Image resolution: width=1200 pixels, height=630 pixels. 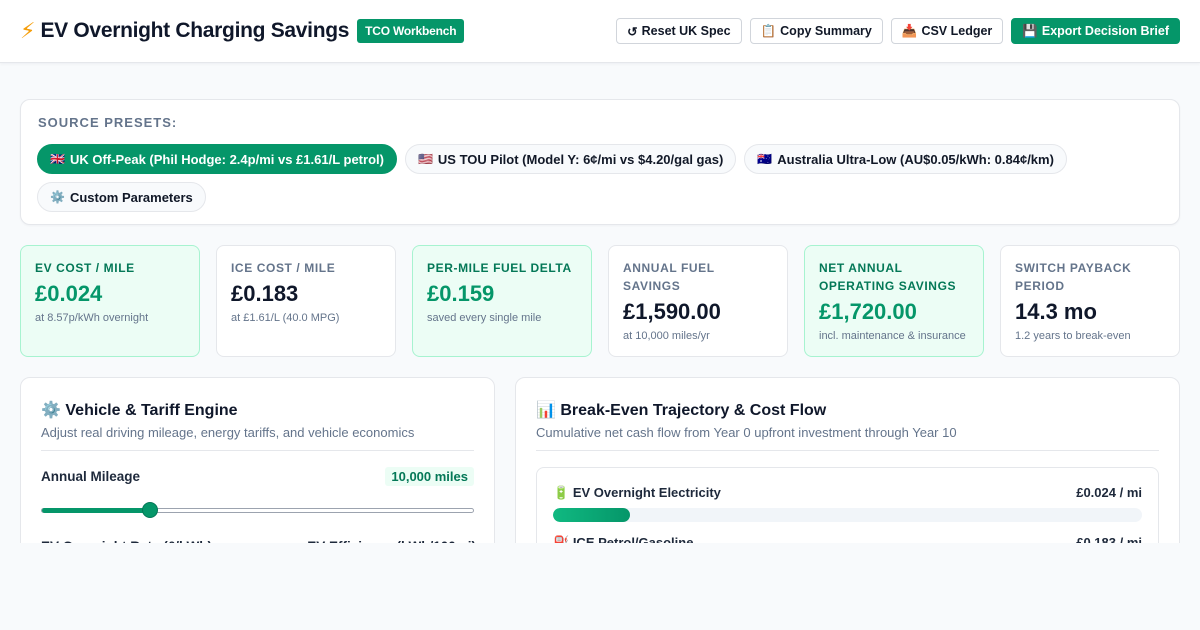 I want to click on export-decision-brief-label: Export Decision Brief, so click(x=1105, y=31).